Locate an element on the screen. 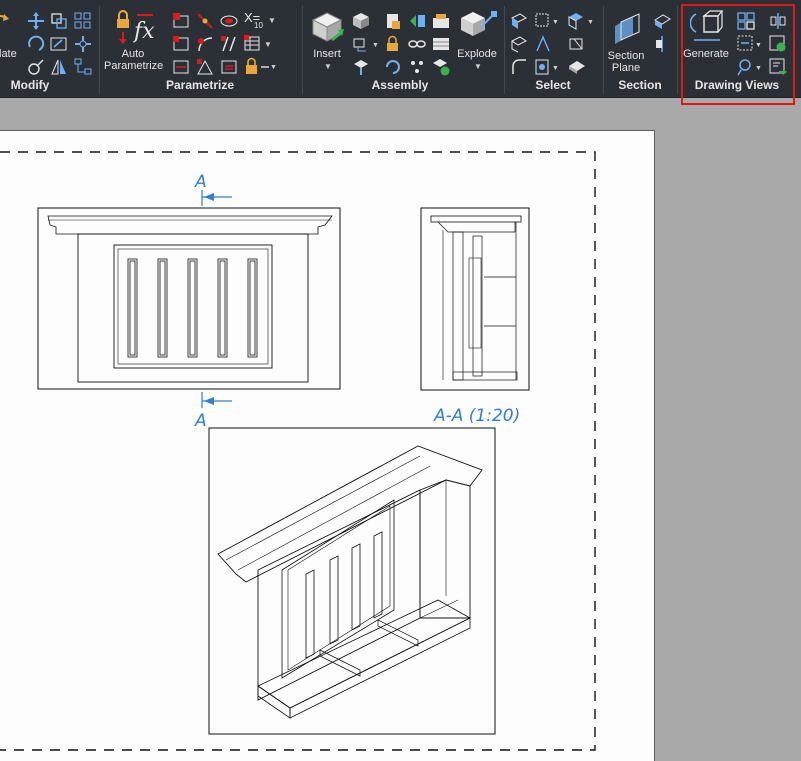 This screenshot has width=801, height=761. rotate-icon is located at coordinates (5, 26).